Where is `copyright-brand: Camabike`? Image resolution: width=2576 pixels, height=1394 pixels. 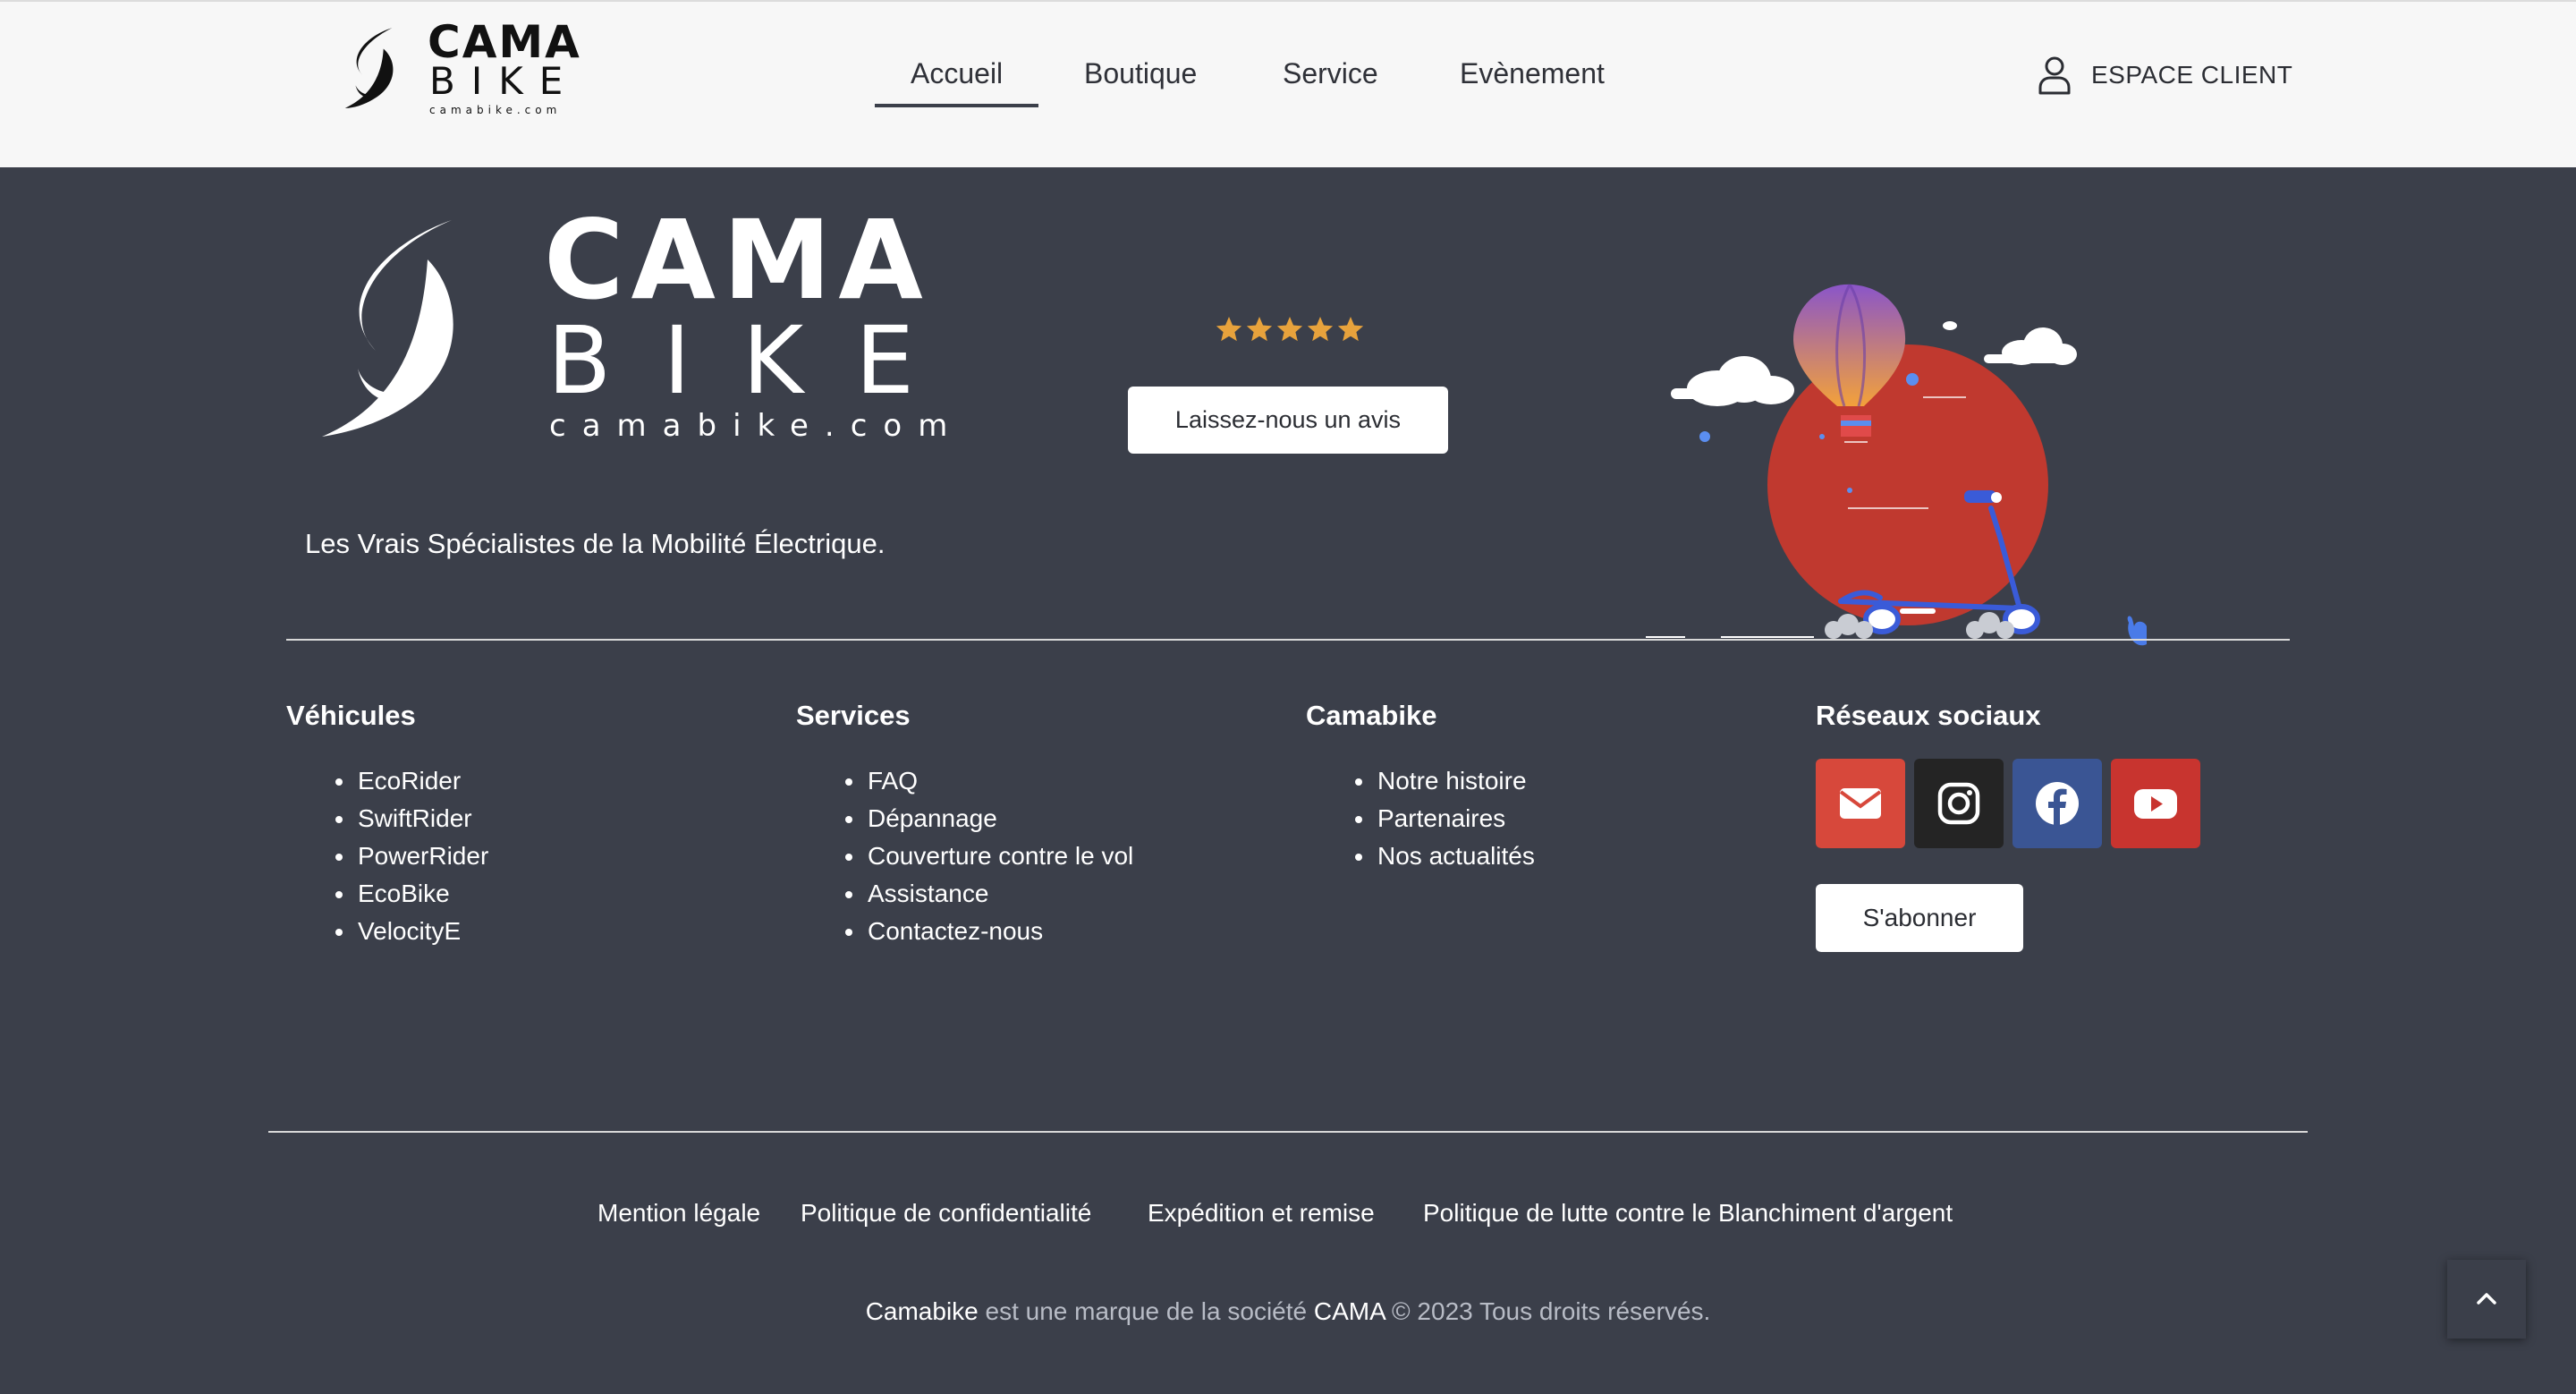 copyright-brand: Camabike is located at coordinates (922, 1311).